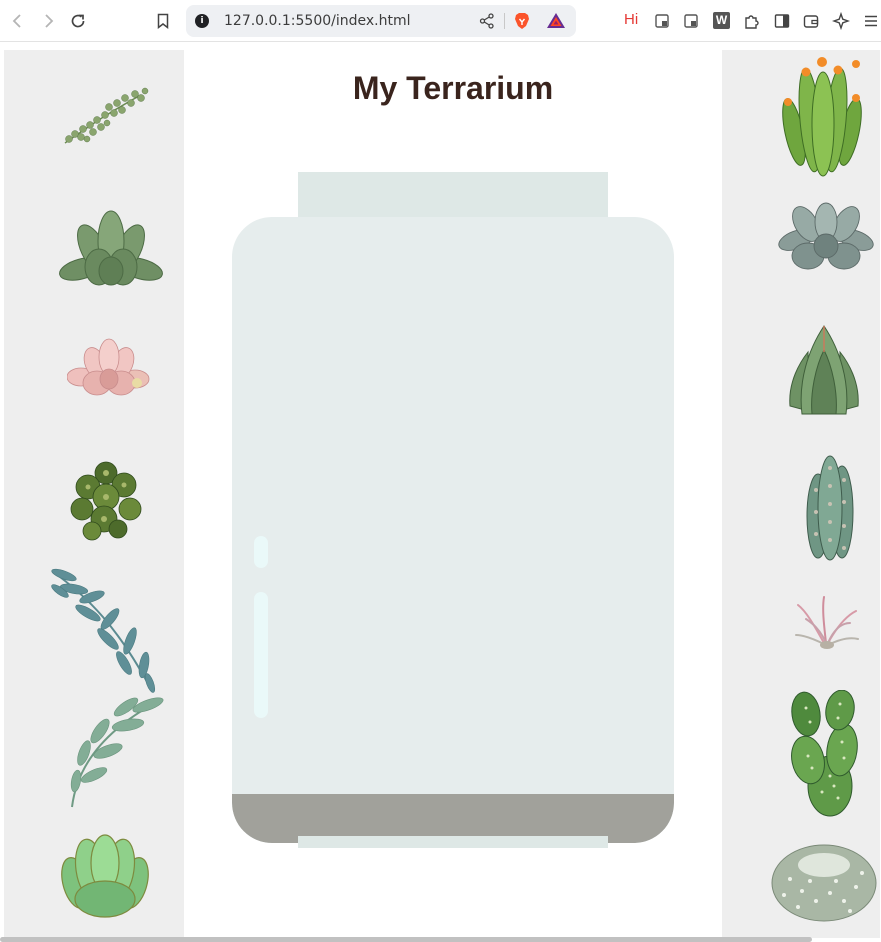 The image size is (881, 942). I want to click on url-text: 127.0.0.1:5500/index.html, so click(317, 21).